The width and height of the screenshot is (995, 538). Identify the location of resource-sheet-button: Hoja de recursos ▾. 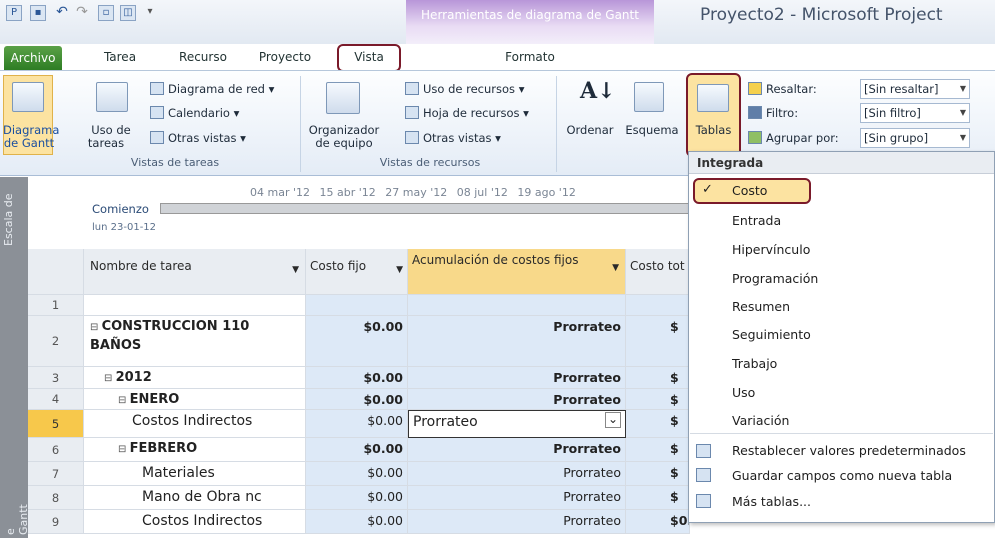
(467, 113).